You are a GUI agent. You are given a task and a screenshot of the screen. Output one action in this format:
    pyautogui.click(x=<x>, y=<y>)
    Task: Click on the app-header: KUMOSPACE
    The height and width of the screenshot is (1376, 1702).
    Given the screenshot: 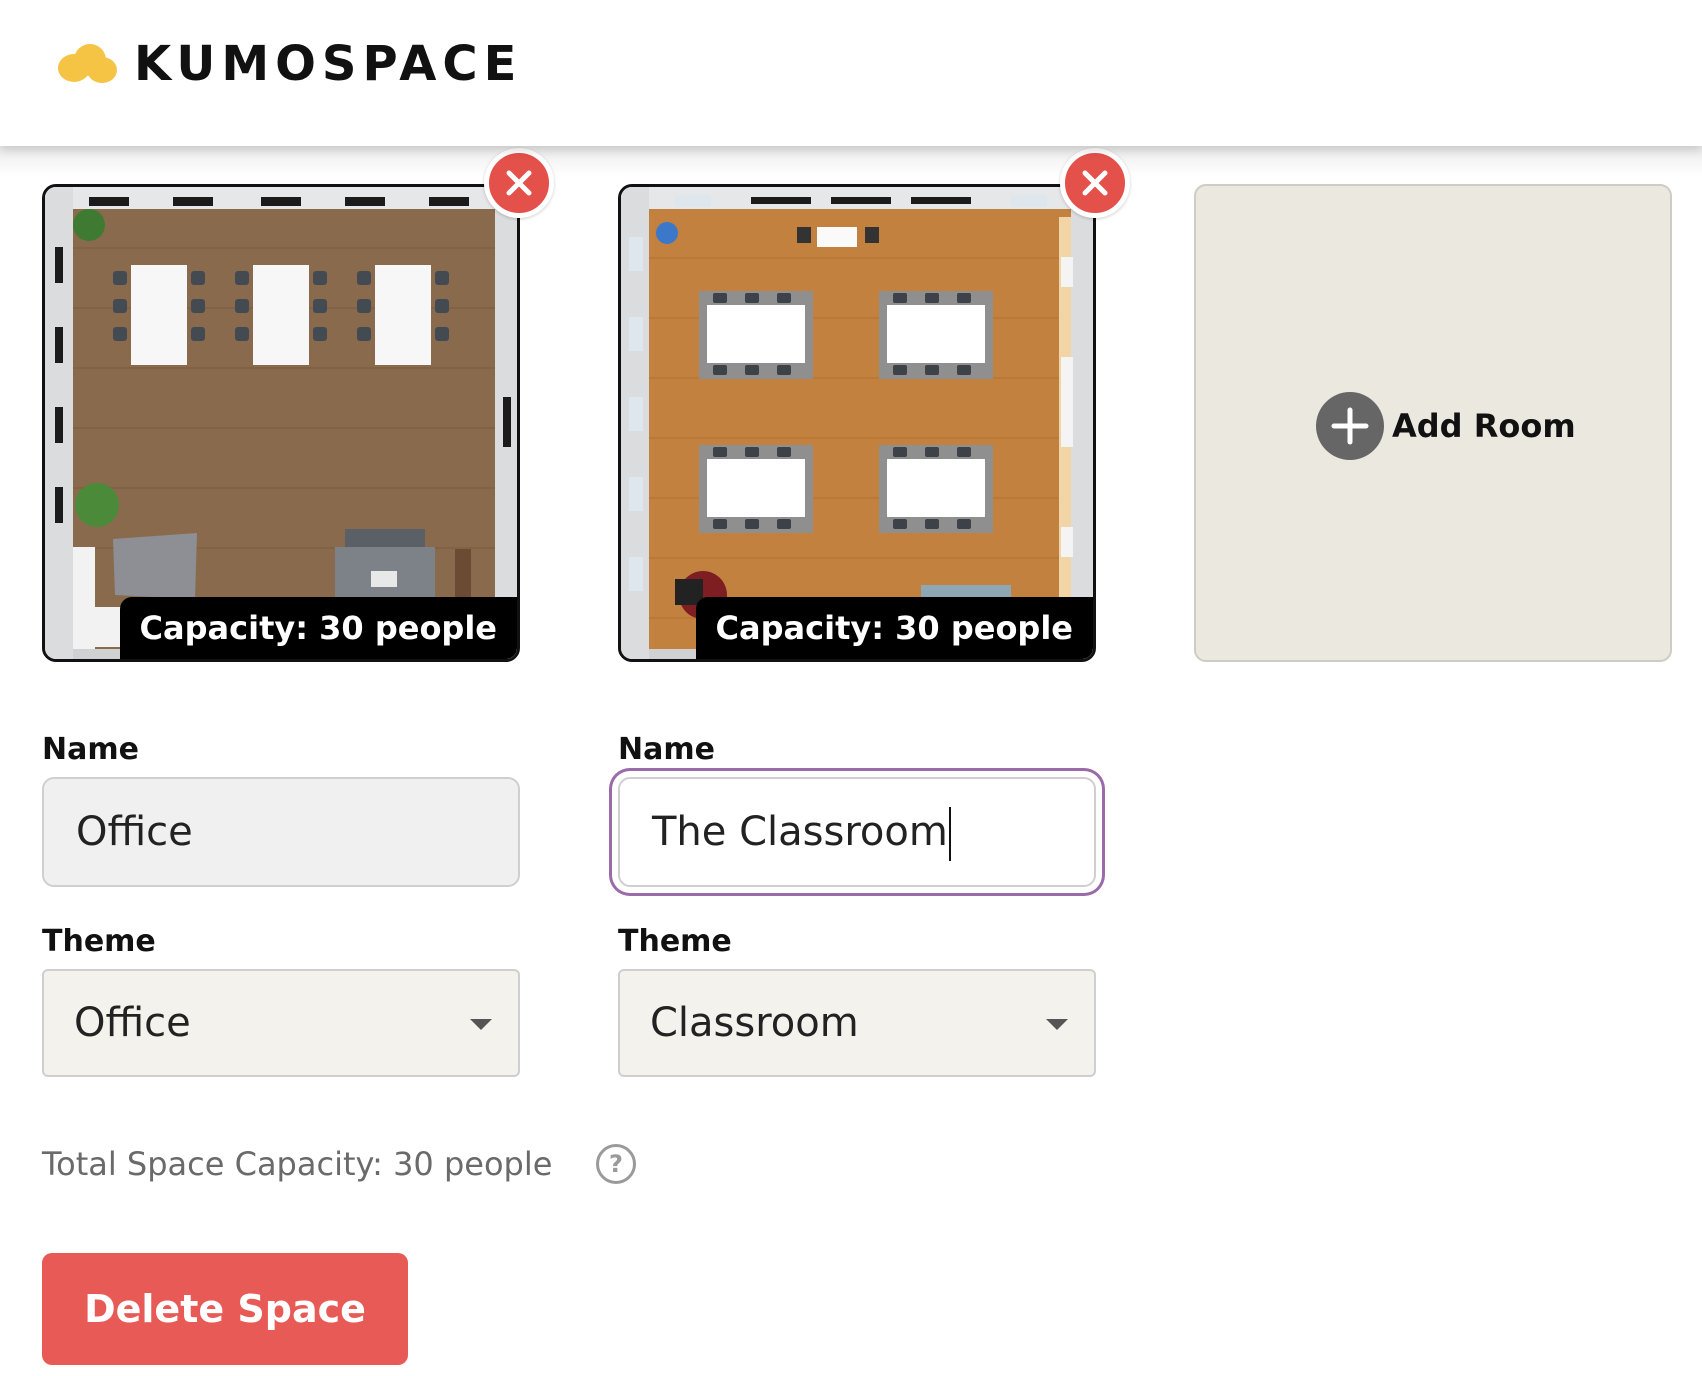 What is the action you would take?
    pyautogui.click(x=851, y=73)
    